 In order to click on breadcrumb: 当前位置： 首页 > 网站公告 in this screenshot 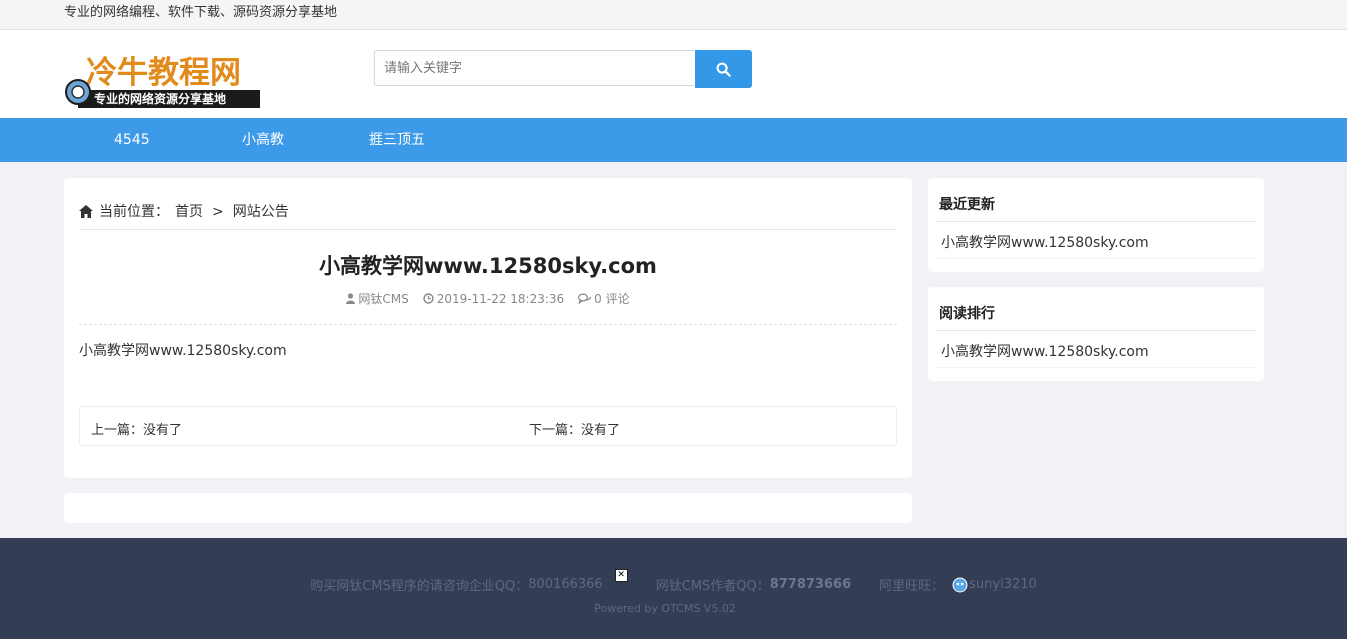, I will do `click(488, 216)`.